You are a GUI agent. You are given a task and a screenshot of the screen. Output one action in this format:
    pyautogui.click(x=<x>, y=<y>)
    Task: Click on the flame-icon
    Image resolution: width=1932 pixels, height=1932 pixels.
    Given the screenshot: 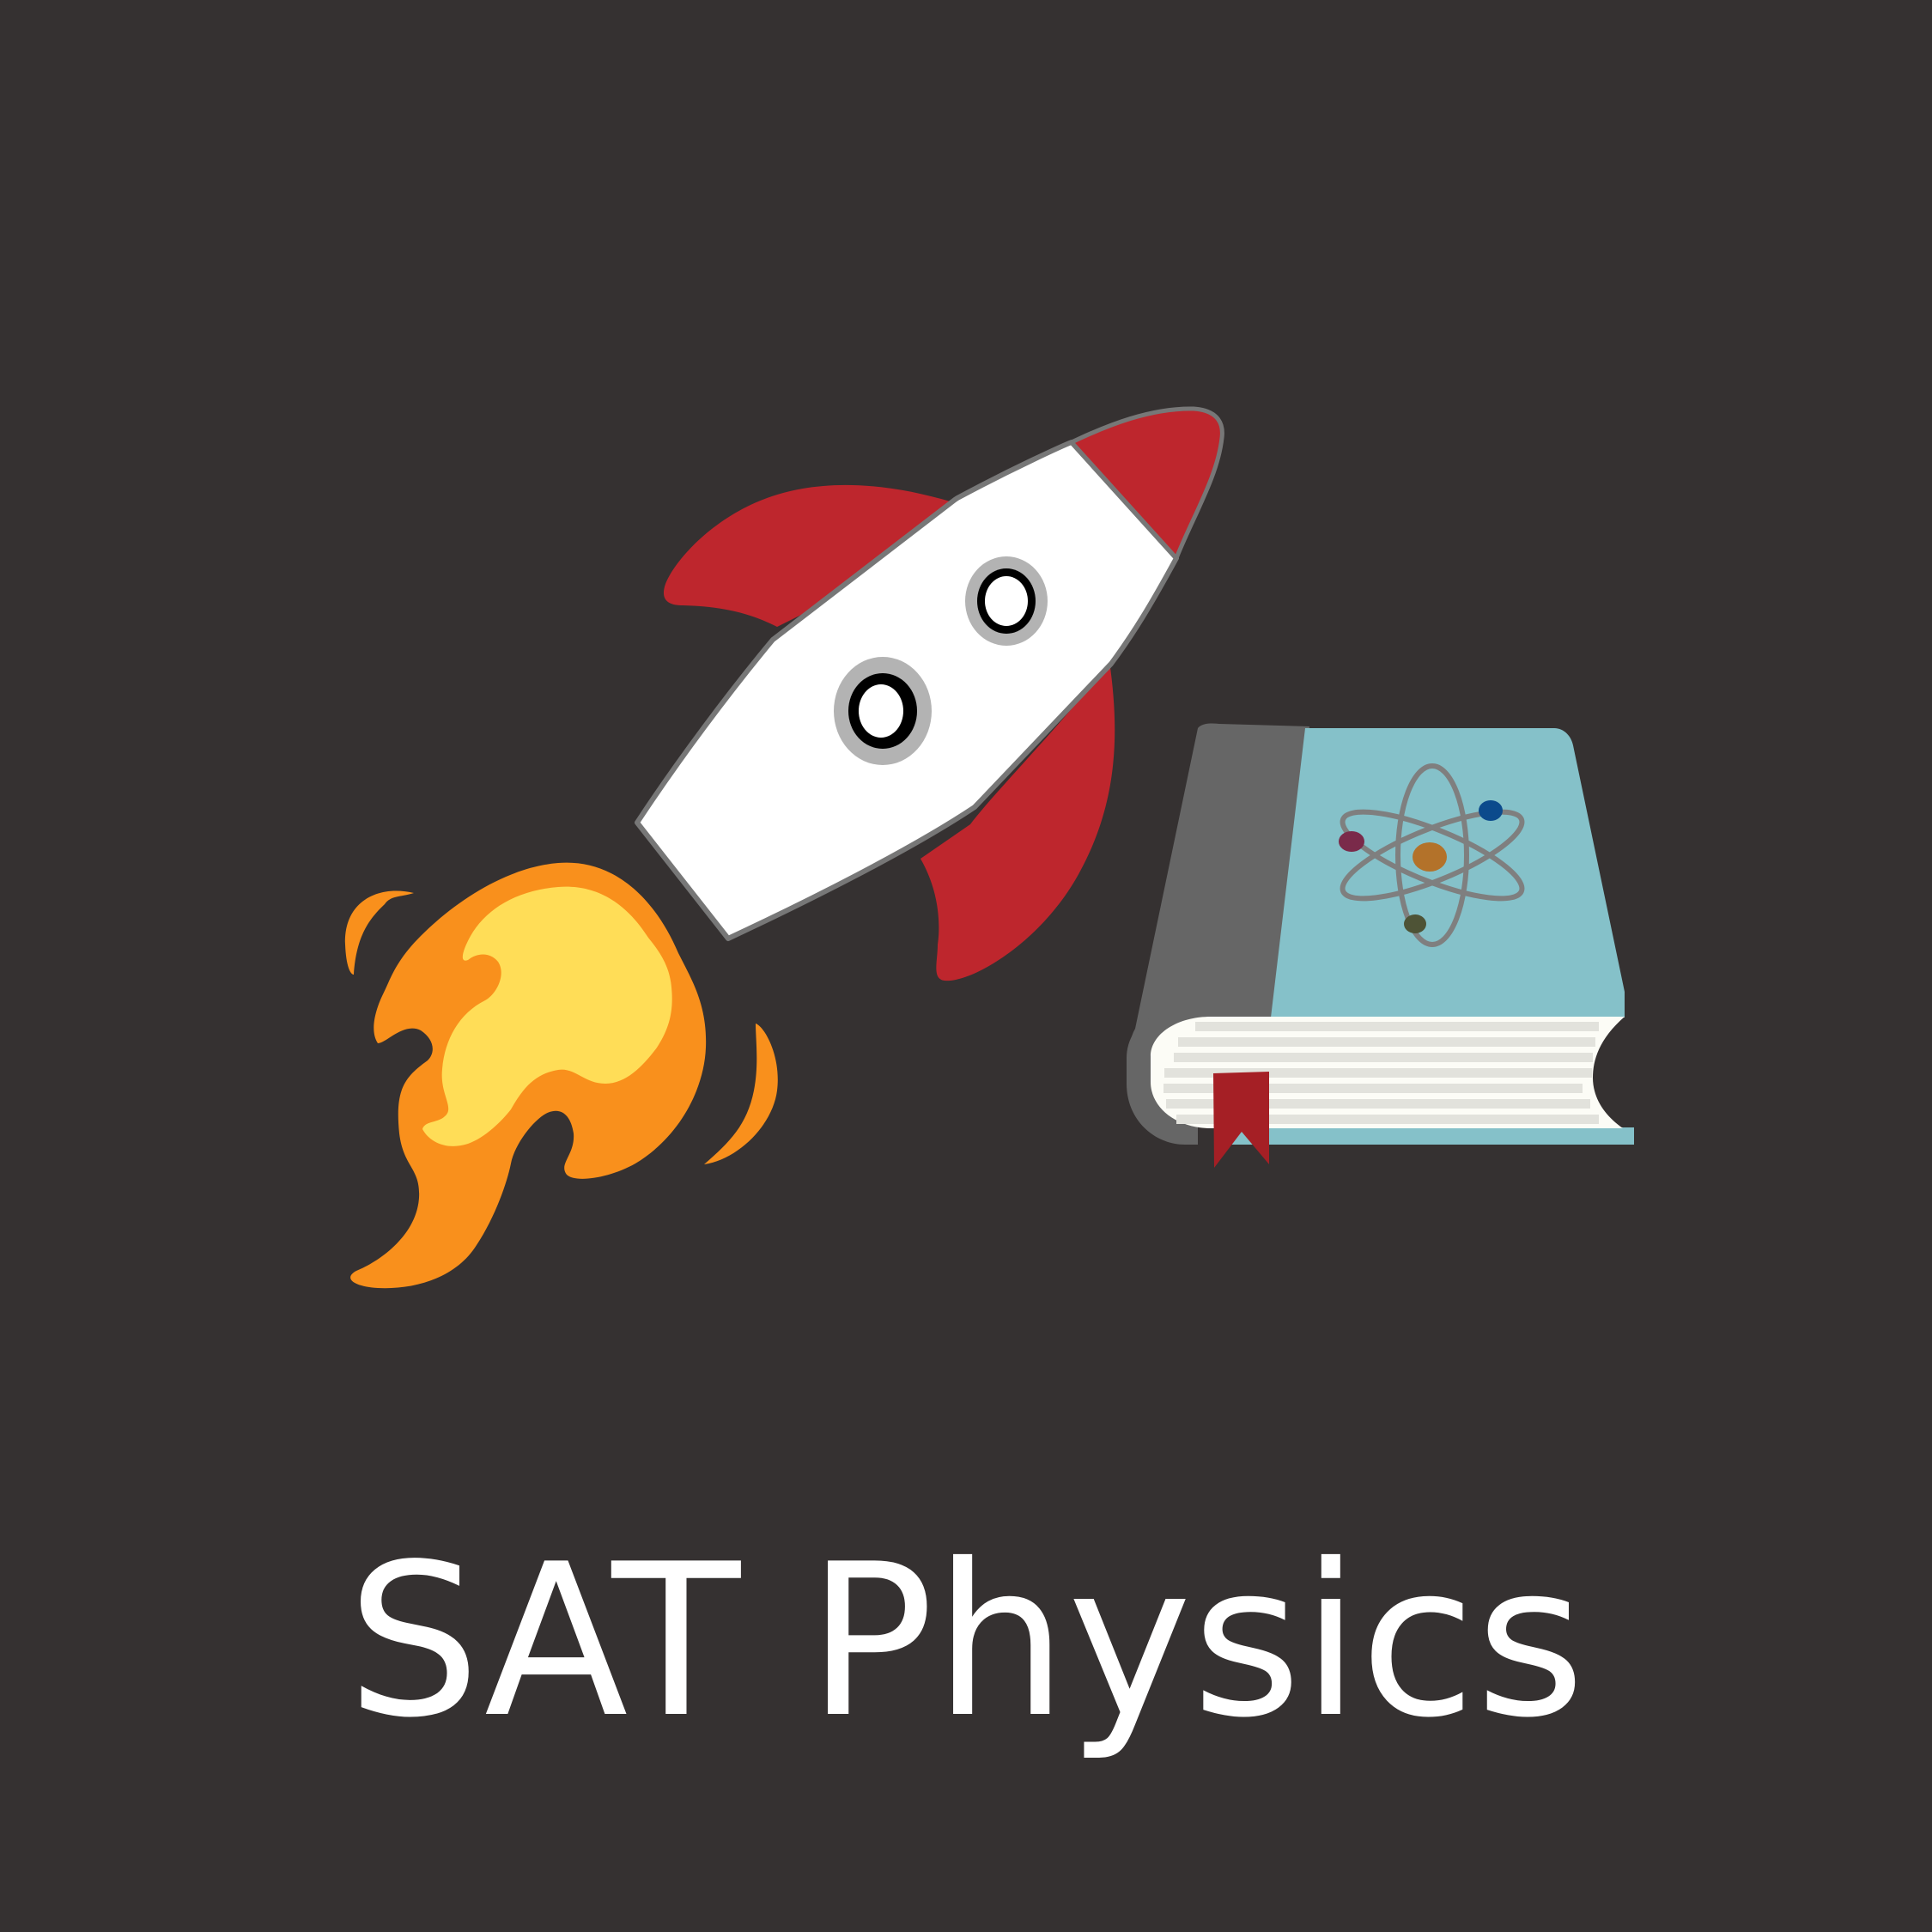 What is the action you would take?
    pyautogui.click(x=561, y=1075)
    